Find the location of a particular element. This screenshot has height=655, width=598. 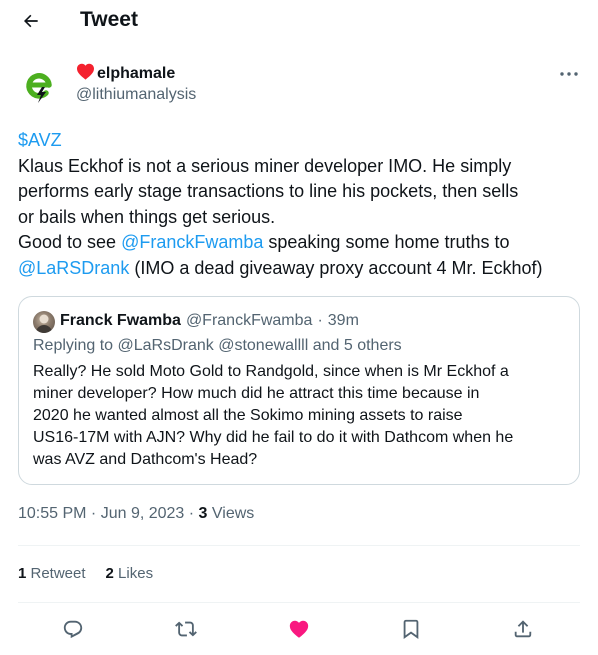

author-avatar is located at coordinates (40, 86).